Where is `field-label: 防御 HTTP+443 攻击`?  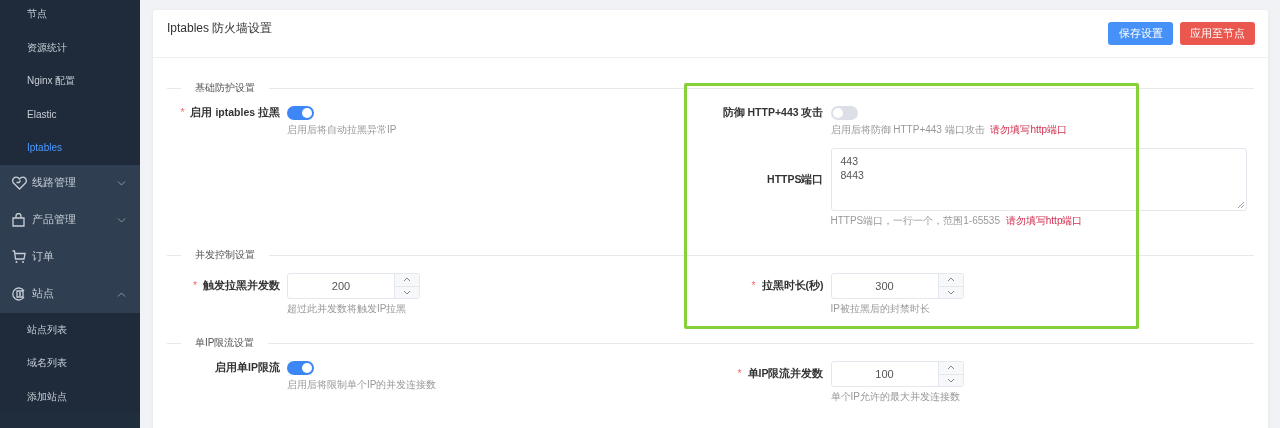 field-label: 防御 HTTP+443 攻击 is located at coordinates (773, 112).